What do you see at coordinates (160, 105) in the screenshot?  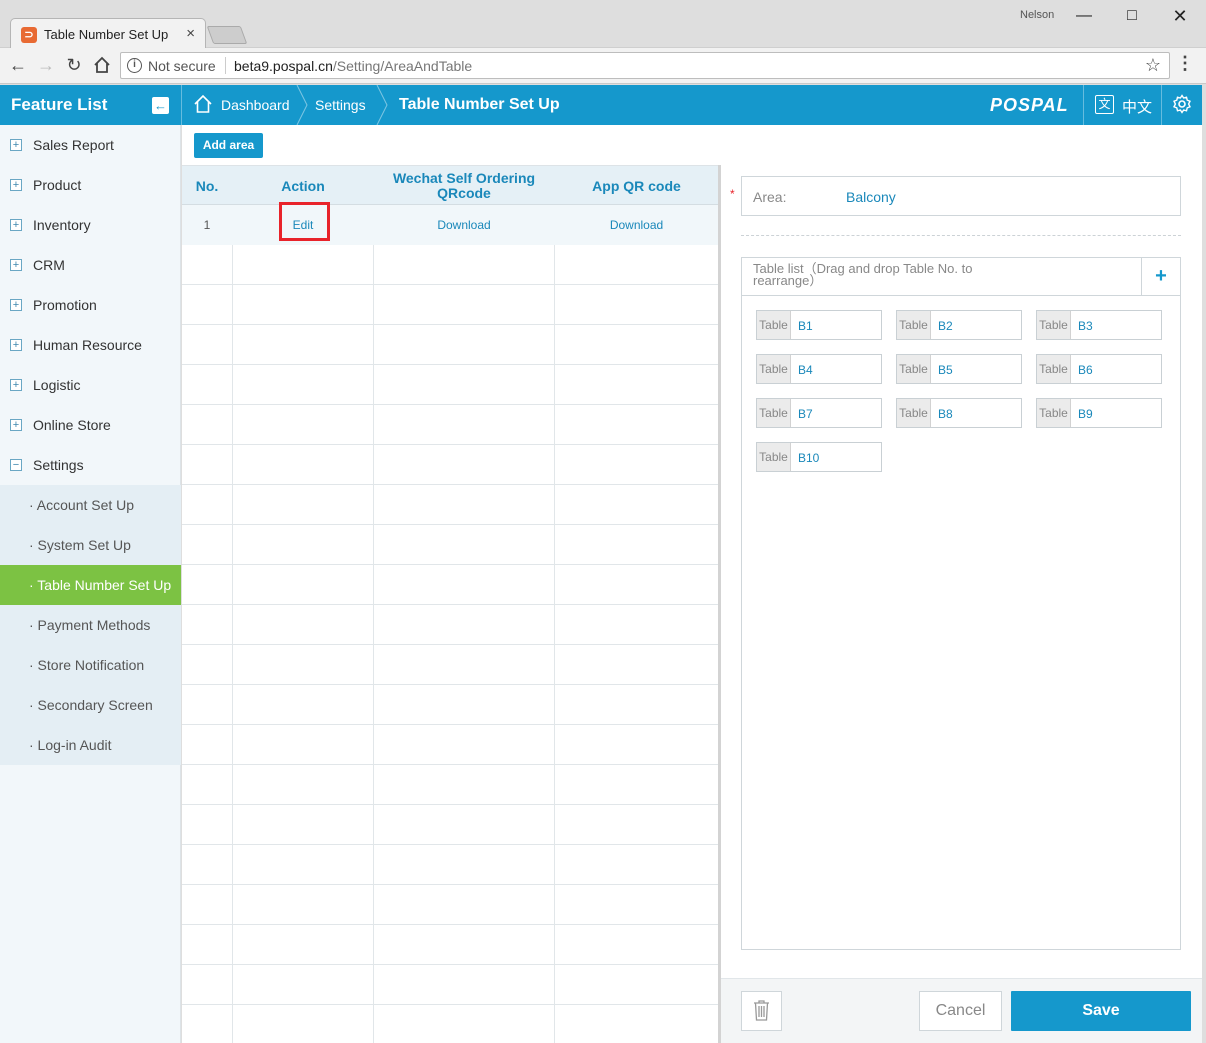 I see `collapse-sidebar-icon: ←` at bounding box center [160, 105].